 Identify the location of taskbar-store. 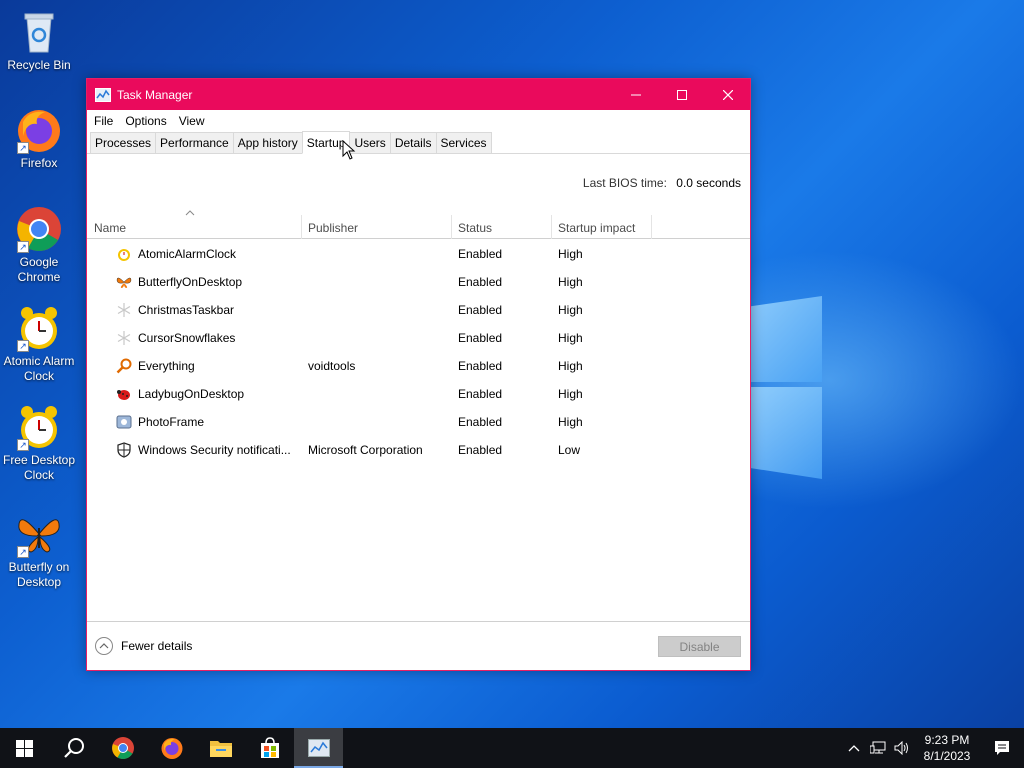
(269, 748).